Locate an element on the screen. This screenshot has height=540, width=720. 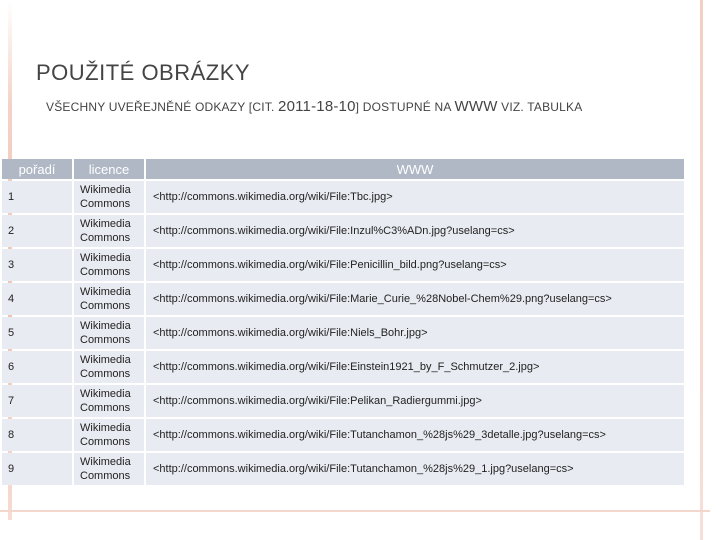
cell-order: 9 is located at coordinates (37, 469).